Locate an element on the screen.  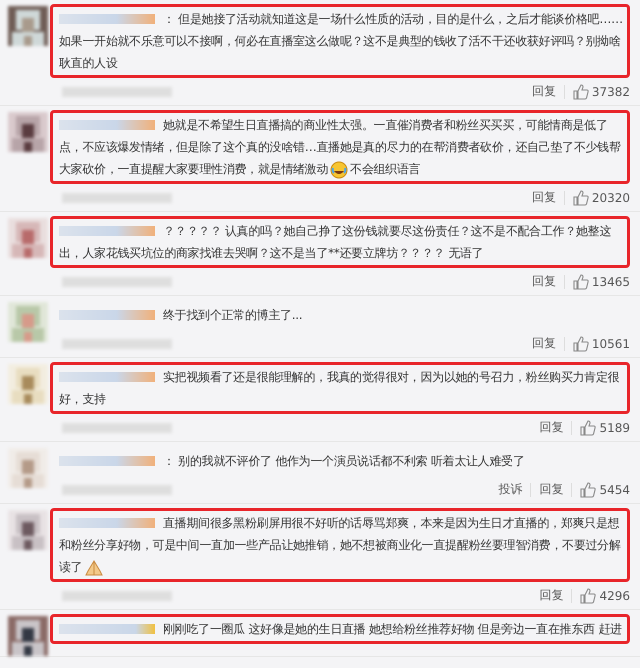
like-button: 4296 is located at coordinates (605, 596).